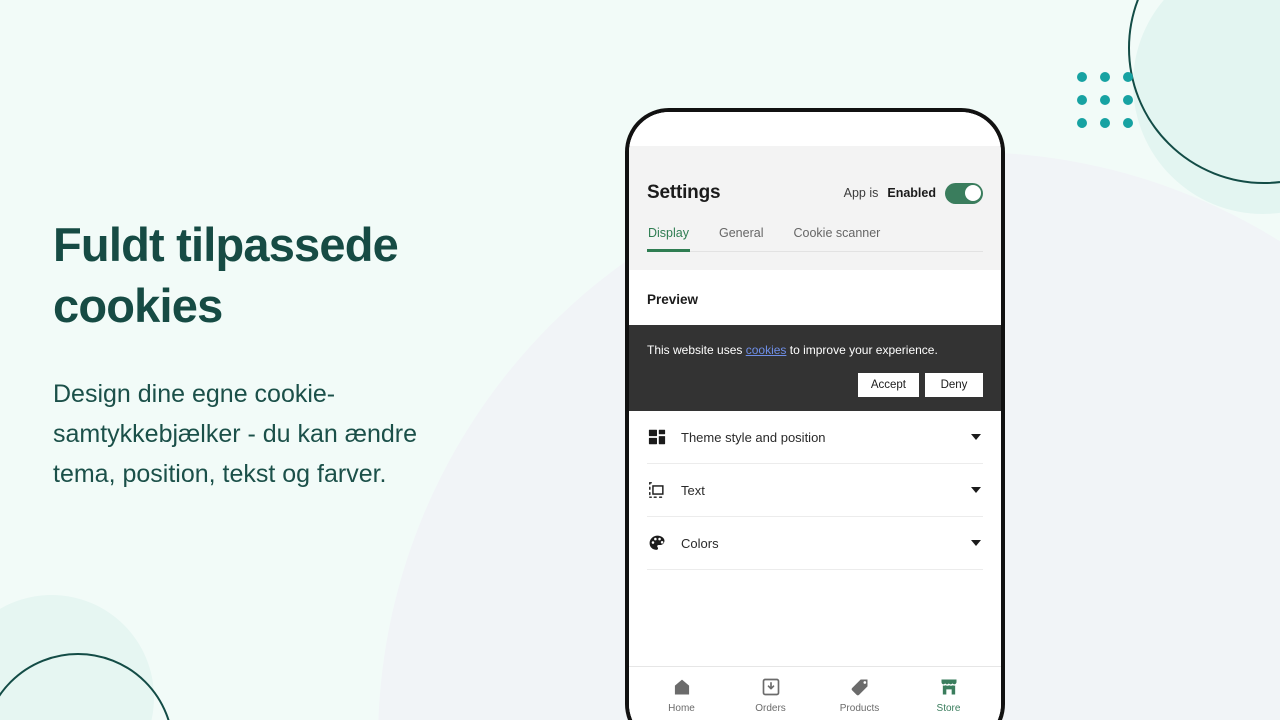 This screenshot has height=720, width=1280. Describe the element at coordinates (888, 385) in the screenshot. I see `accept-button: Accept` at that location.